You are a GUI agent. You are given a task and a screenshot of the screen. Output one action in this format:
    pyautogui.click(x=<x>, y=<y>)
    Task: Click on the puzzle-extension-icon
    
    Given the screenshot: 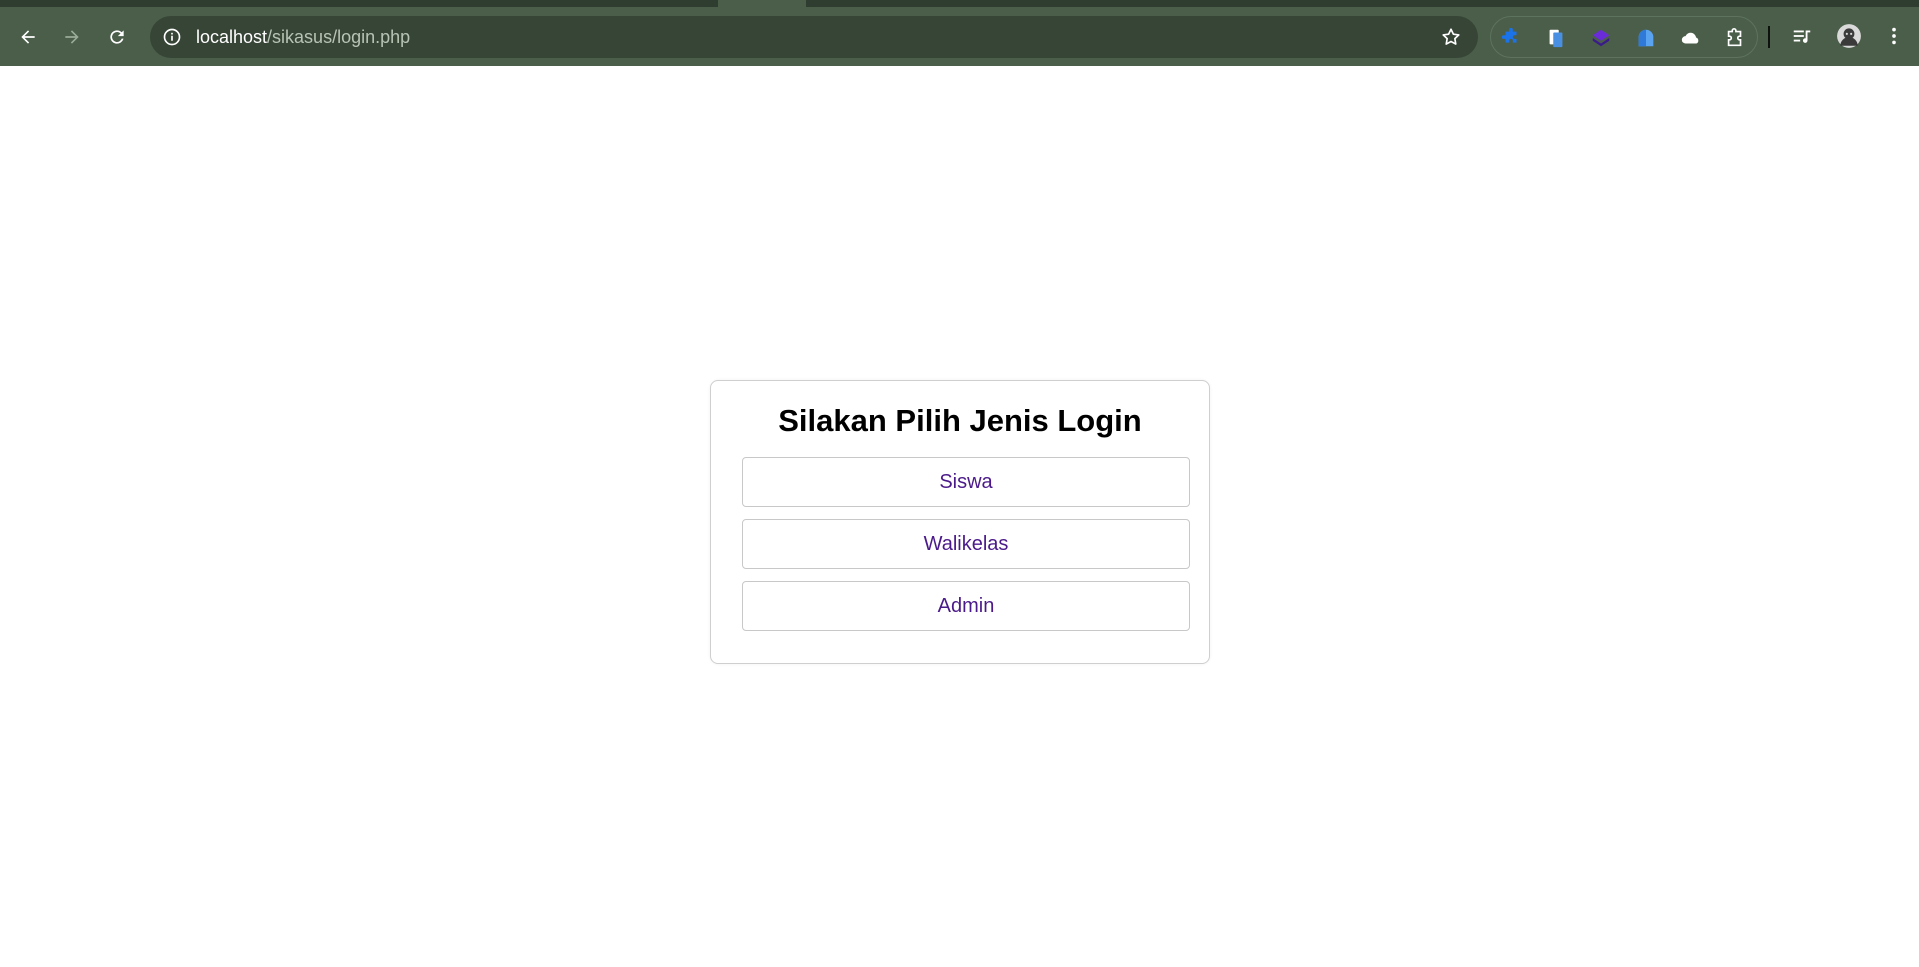 What is the action you would take?
    pyautogui.click(x=1509, y=35)
    